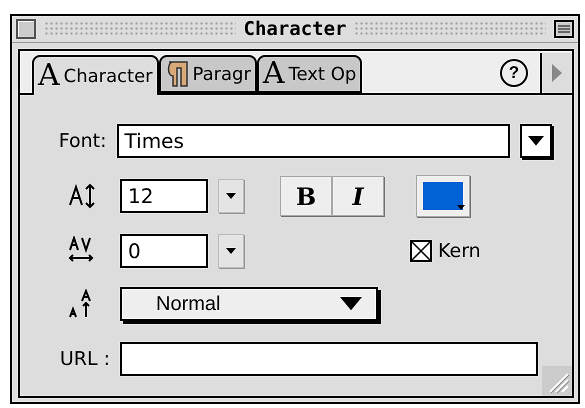  I want to click on scroll-right-button, so click(556, 73).